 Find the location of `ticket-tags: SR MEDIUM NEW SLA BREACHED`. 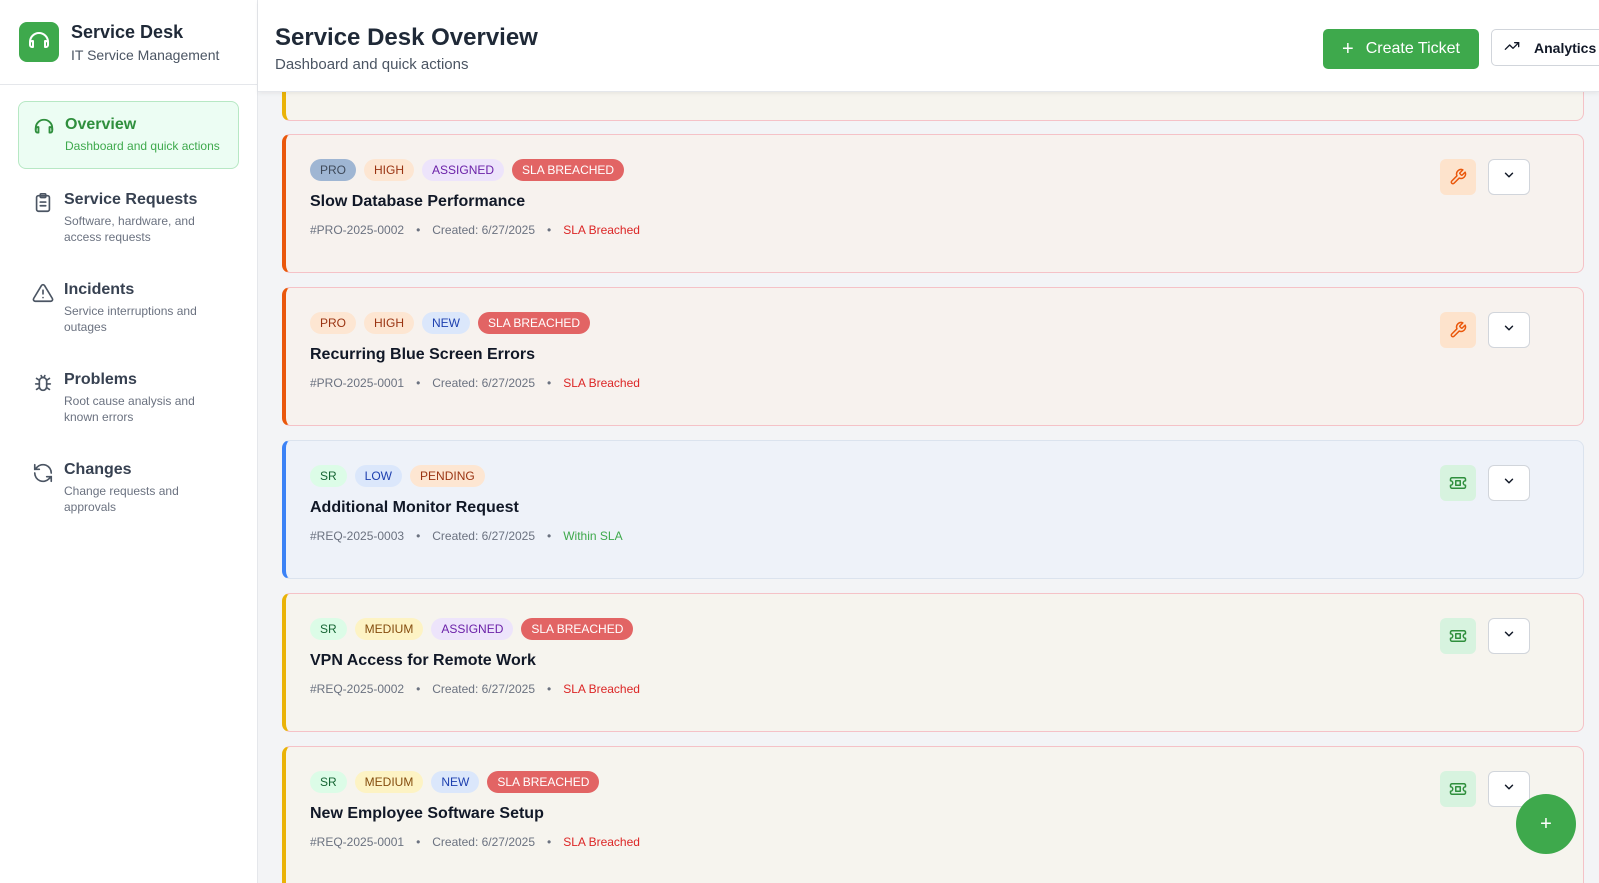

ticket-tags: SR MEDIUM NEW SLA BREACHED is located at coordinates (455, 782).